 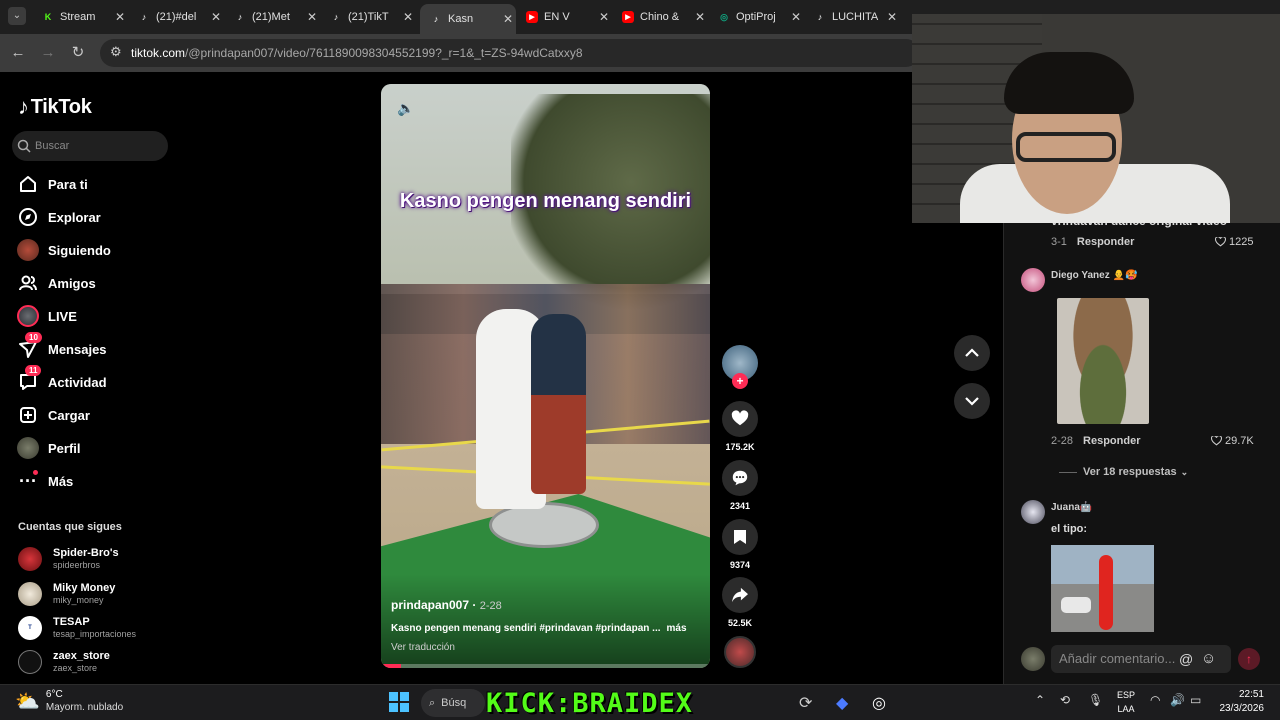 I want to click on account-name: zaex_store, so click(x=81, y=656).